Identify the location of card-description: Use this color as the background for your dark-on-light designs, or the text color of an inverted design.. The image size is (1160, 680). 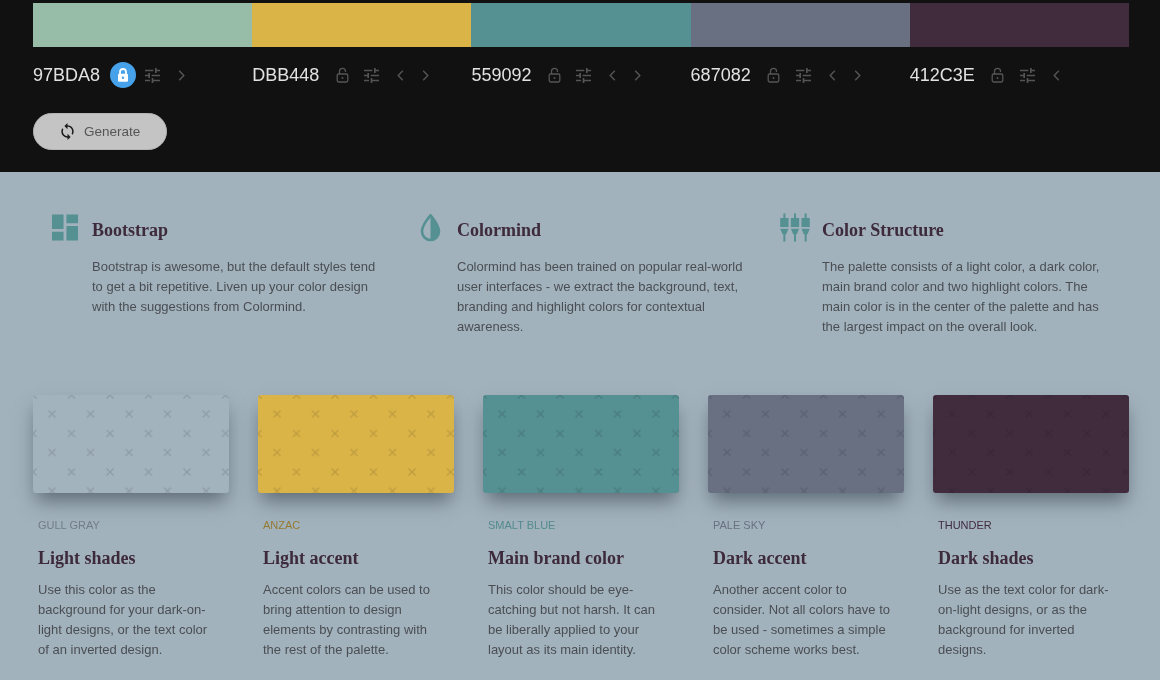
(123, 620).